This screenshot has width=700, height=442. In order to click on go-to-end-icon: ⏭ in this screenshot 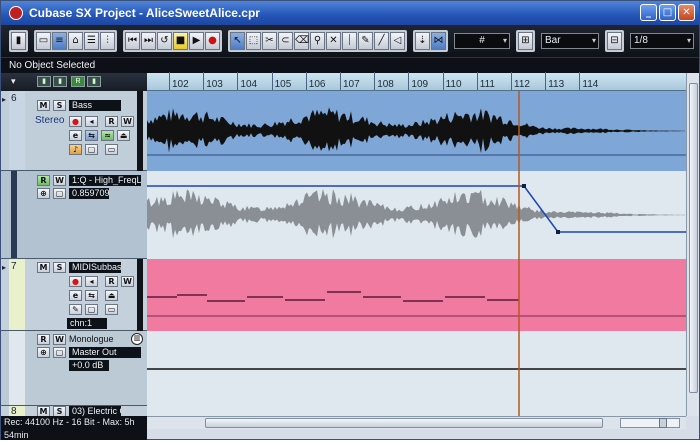, I will do `click(148, 41)`.